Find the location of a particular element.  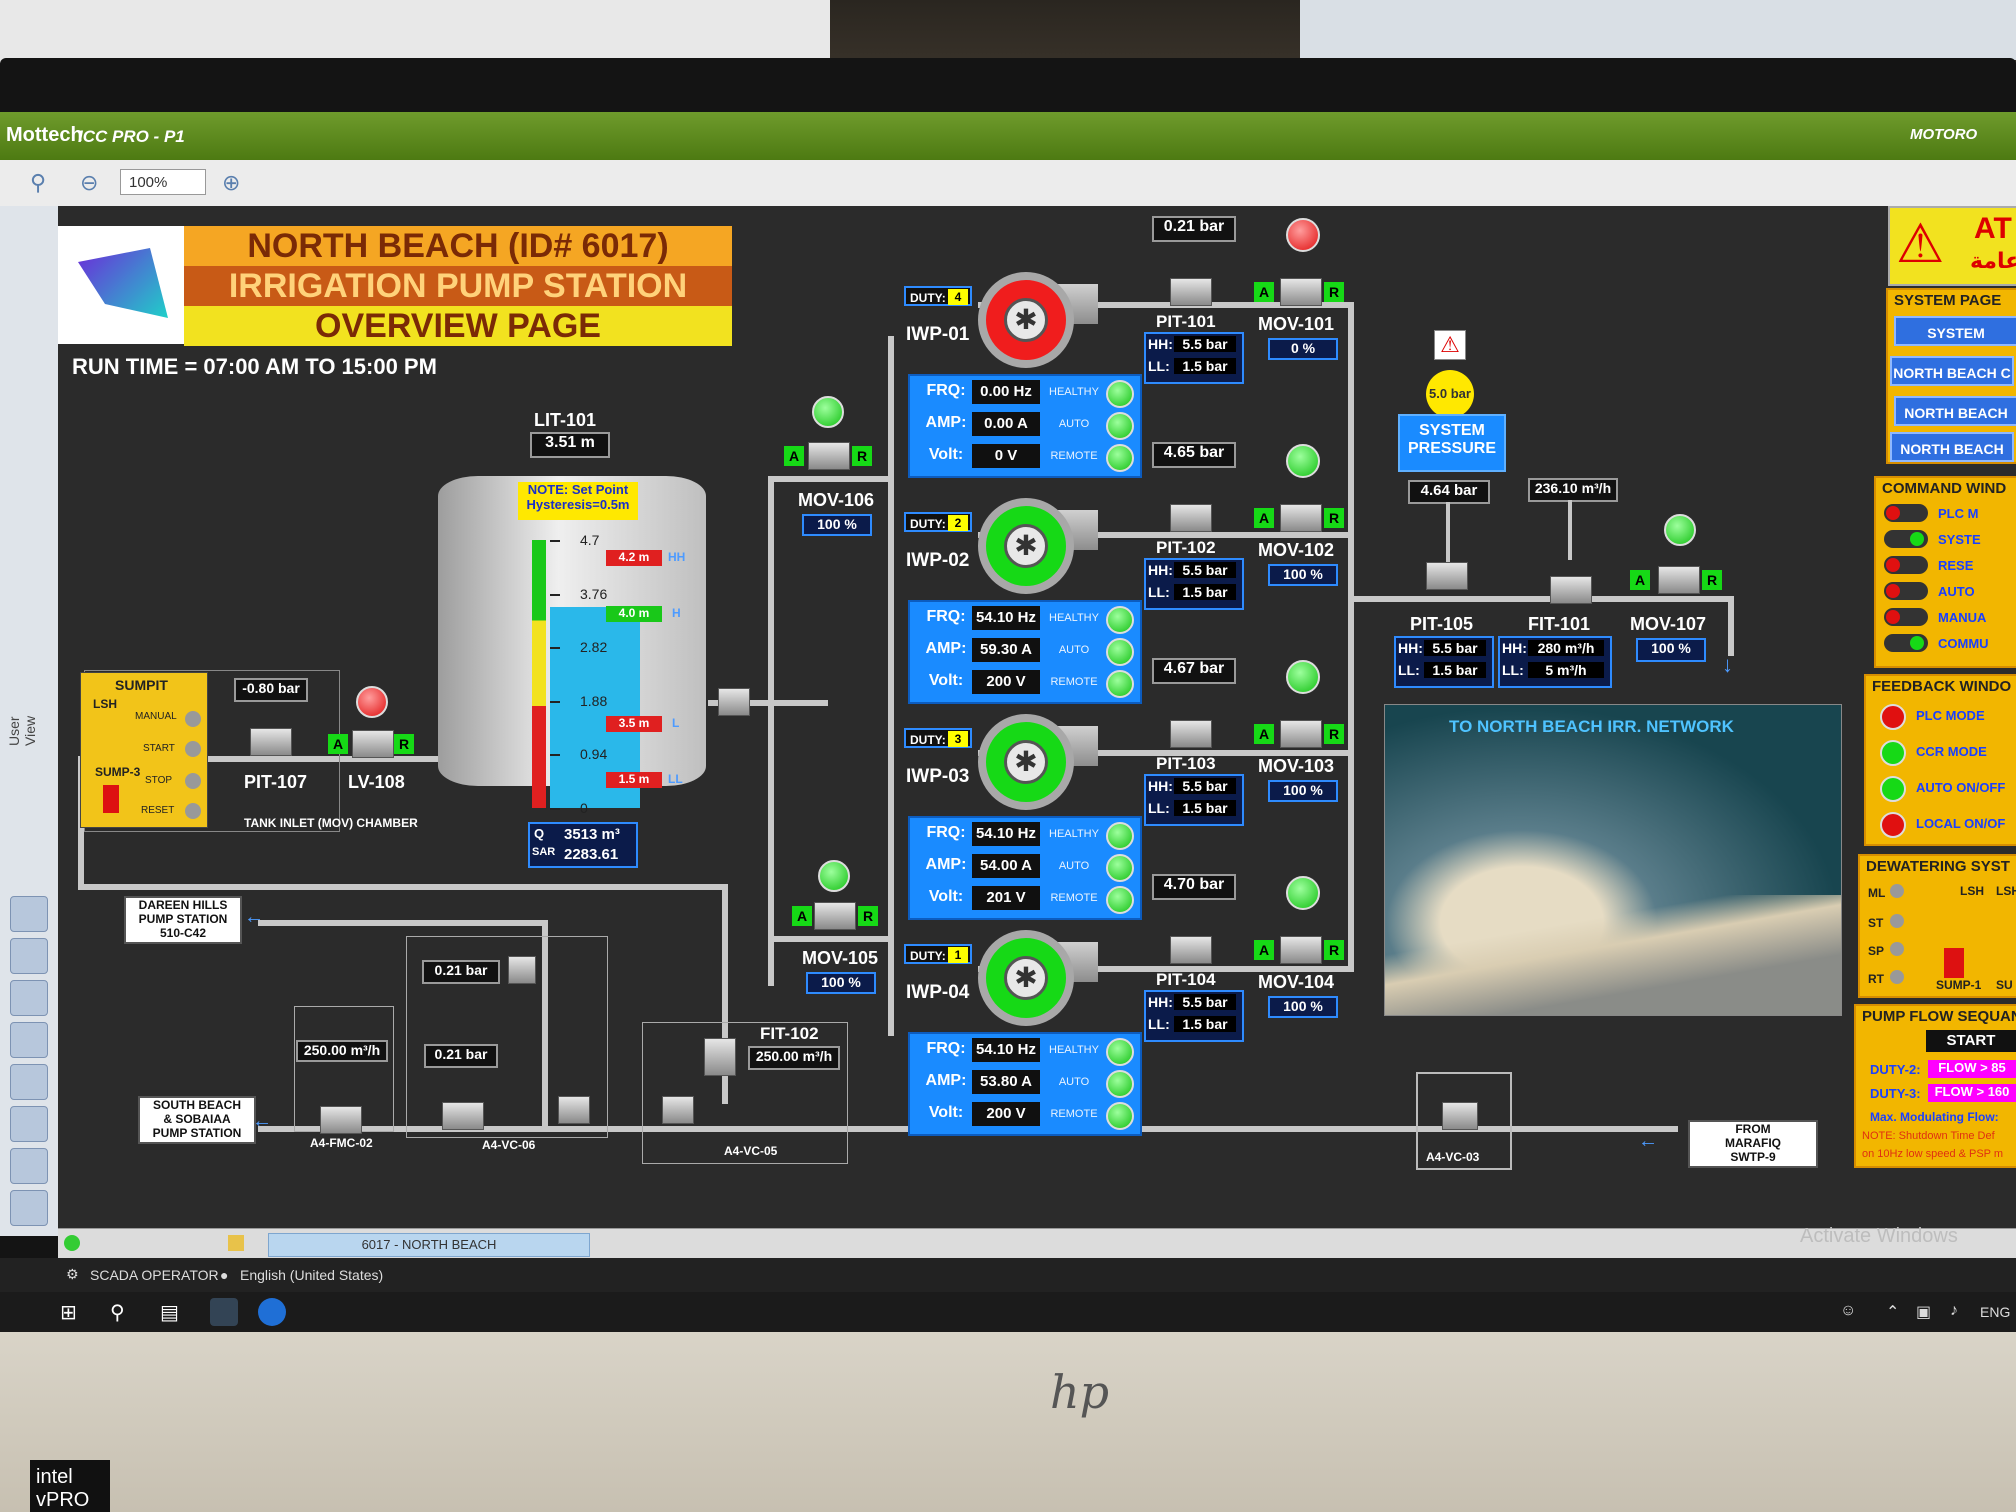

dewater-lsh-label: LSH is located at coordinates (1972, 891).